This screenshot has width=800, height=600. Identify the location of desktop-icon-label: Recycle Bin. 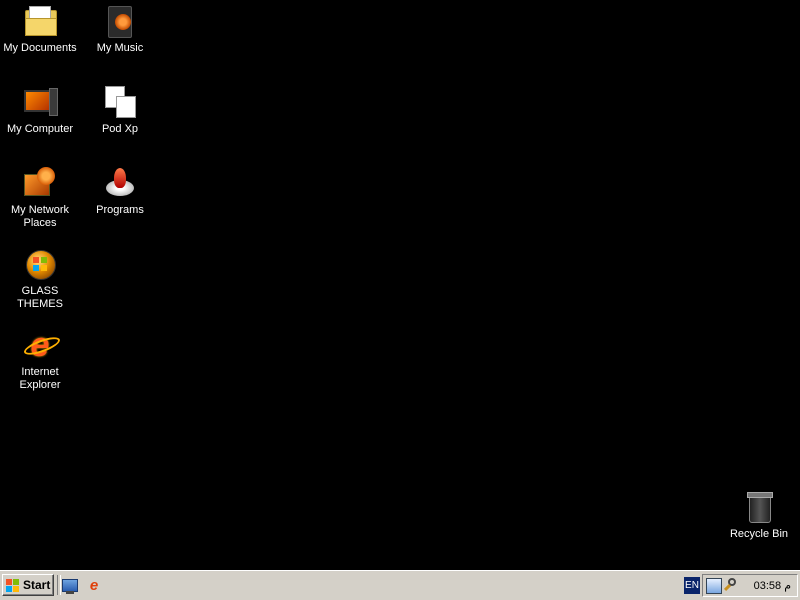
(759, 534).